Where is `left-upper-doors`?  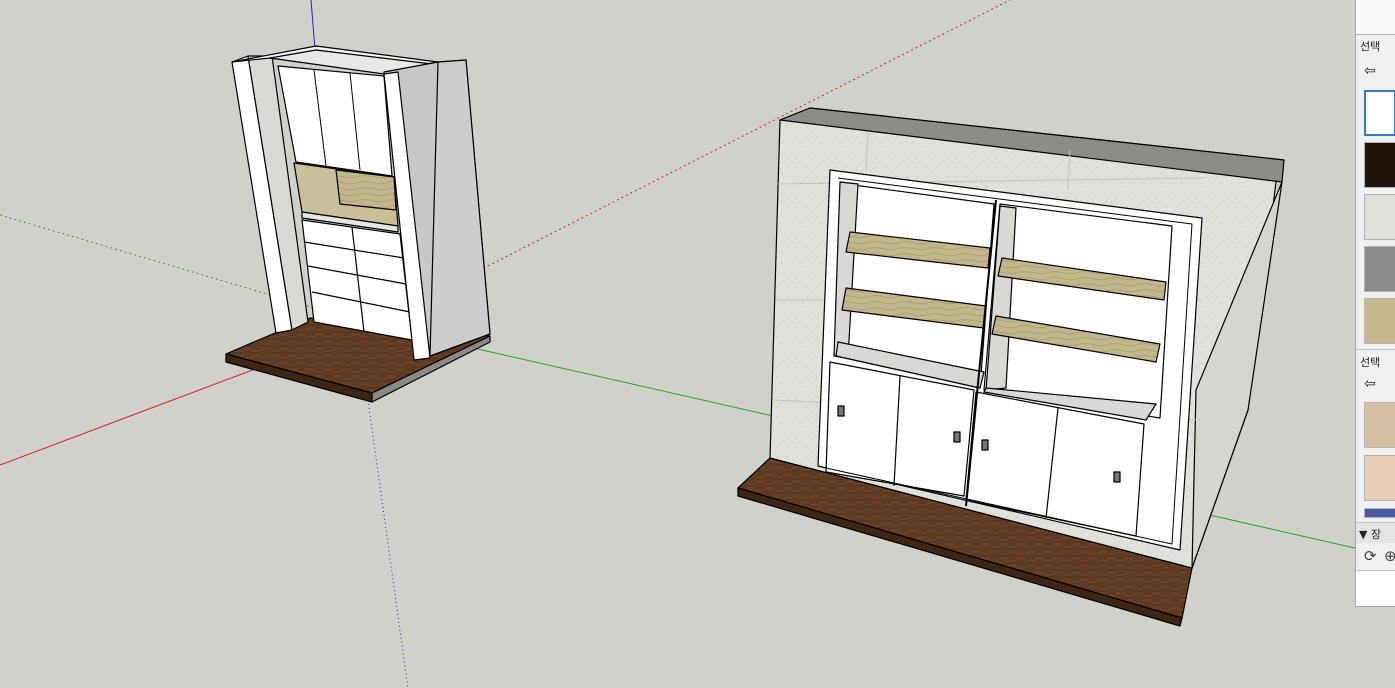
left-upper-doors is located at coordinates (335, 121).